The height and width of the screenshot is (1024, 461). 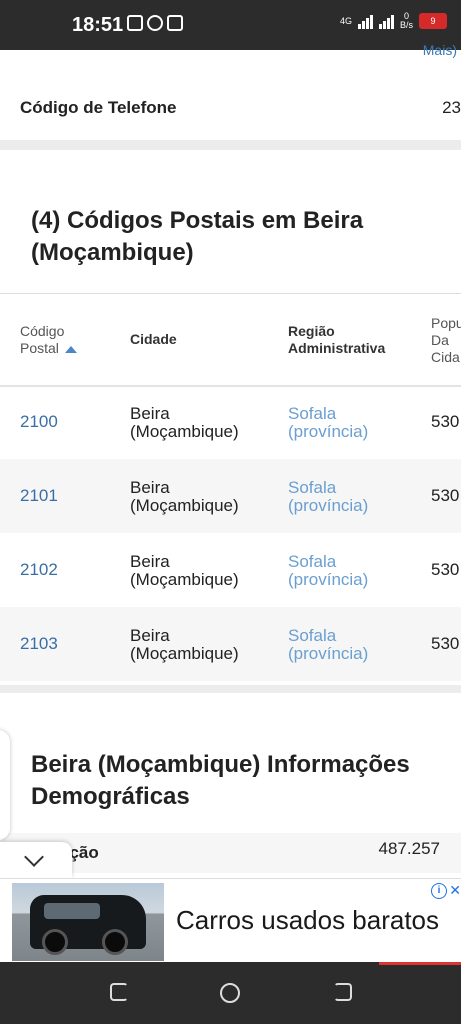 What do you see at coordinates (345, 21) in the screenshot?
I see `network-type: 4G` at bounding box center [345, 21].